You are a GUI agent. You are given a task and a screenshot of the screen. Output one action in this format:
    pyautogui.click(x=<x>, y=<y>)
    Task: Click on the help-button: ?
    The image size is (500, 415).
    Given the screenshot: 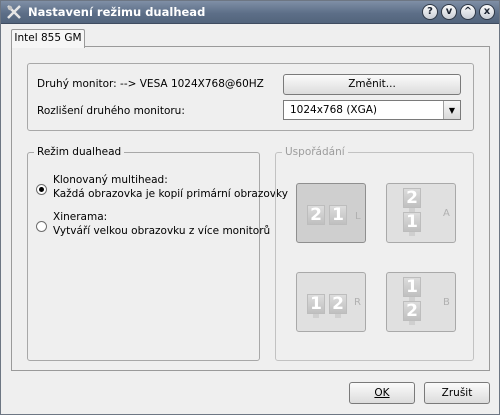 What is the action you would take?
    pyautogui.click(x=430, y=12)
    